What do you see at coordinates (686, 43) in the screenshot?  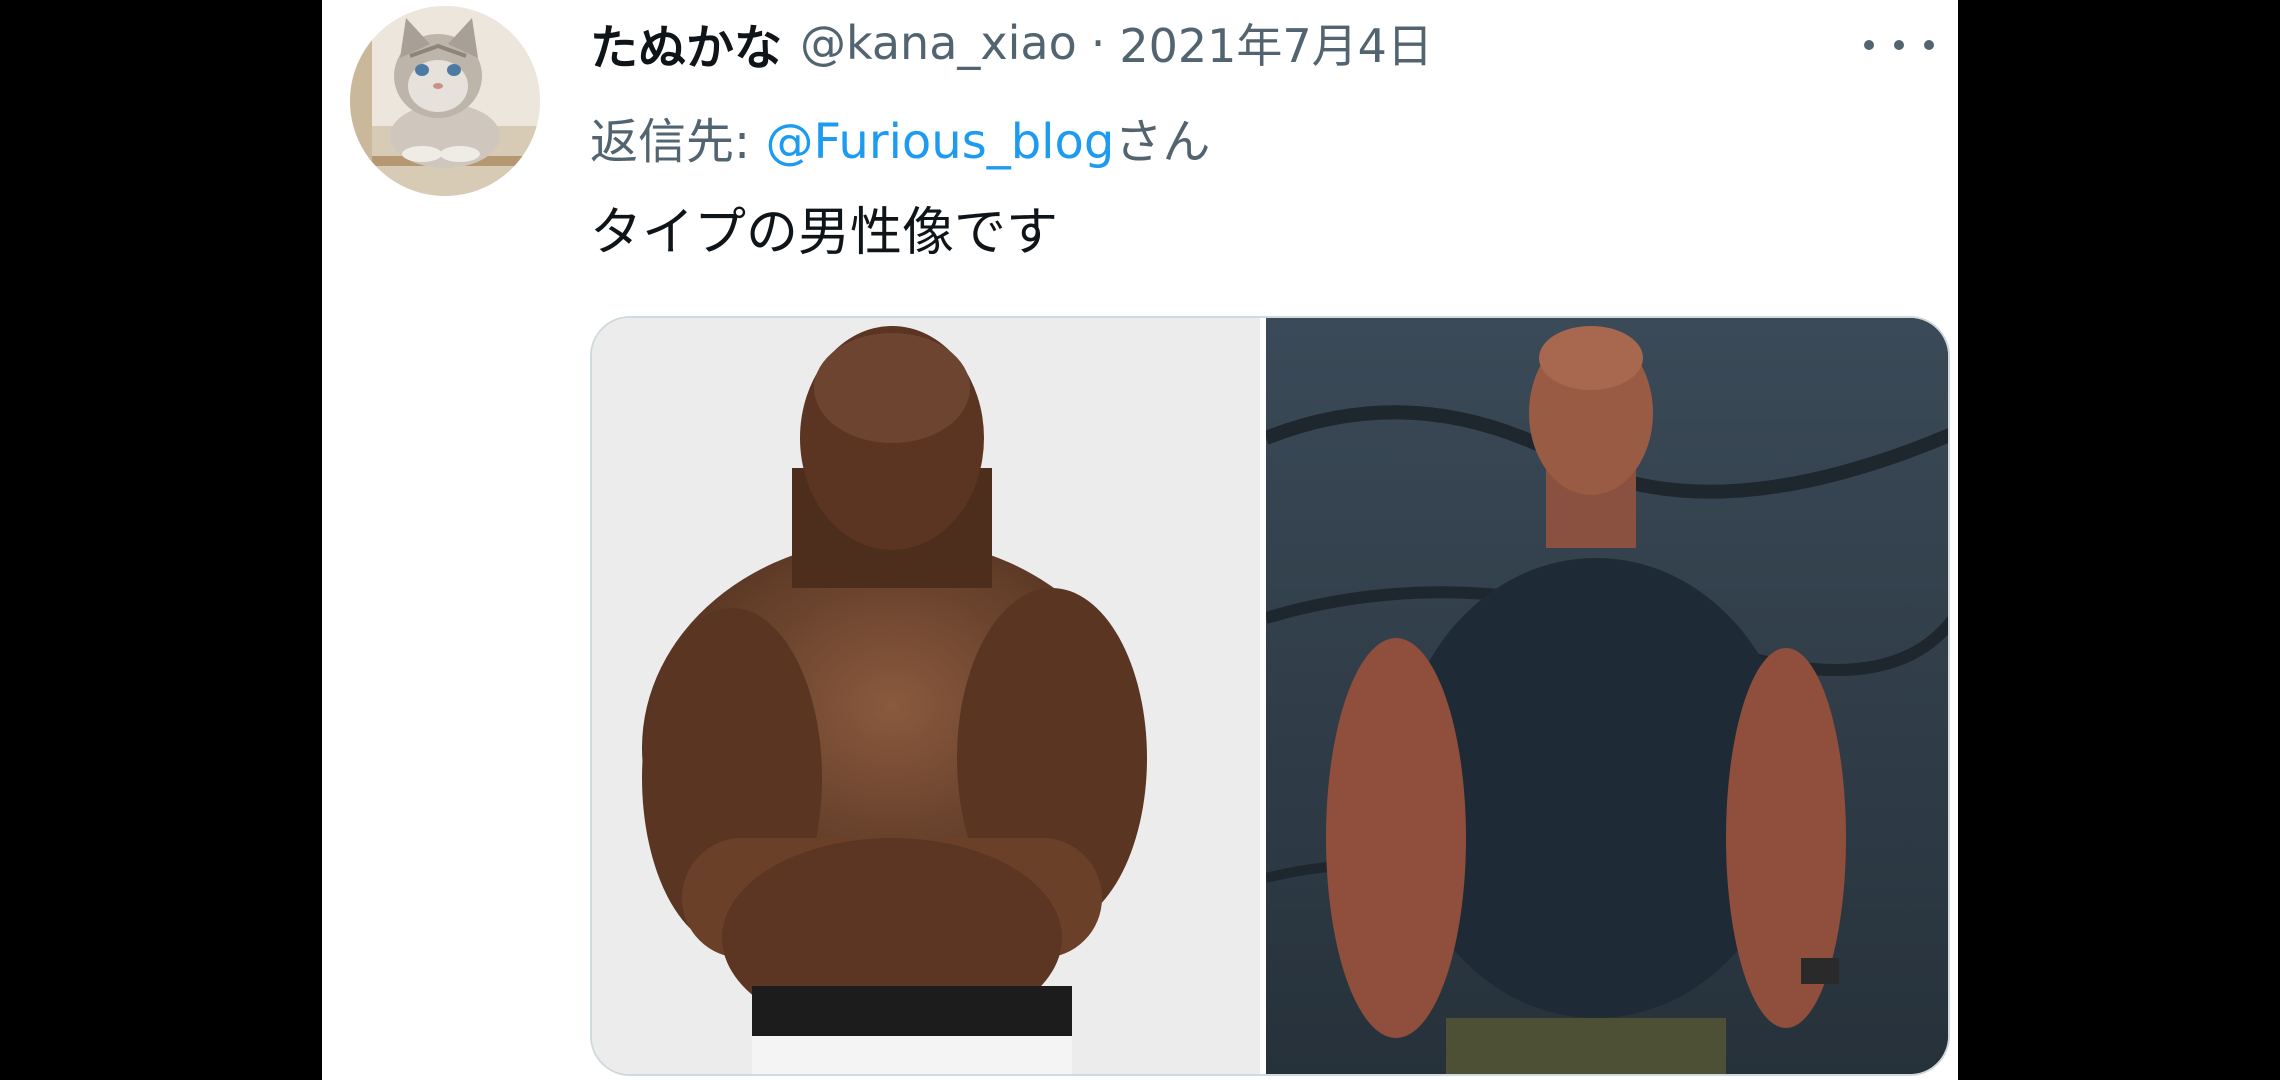 I see `display-name: たぬかな` at bounding box center [686, 43].